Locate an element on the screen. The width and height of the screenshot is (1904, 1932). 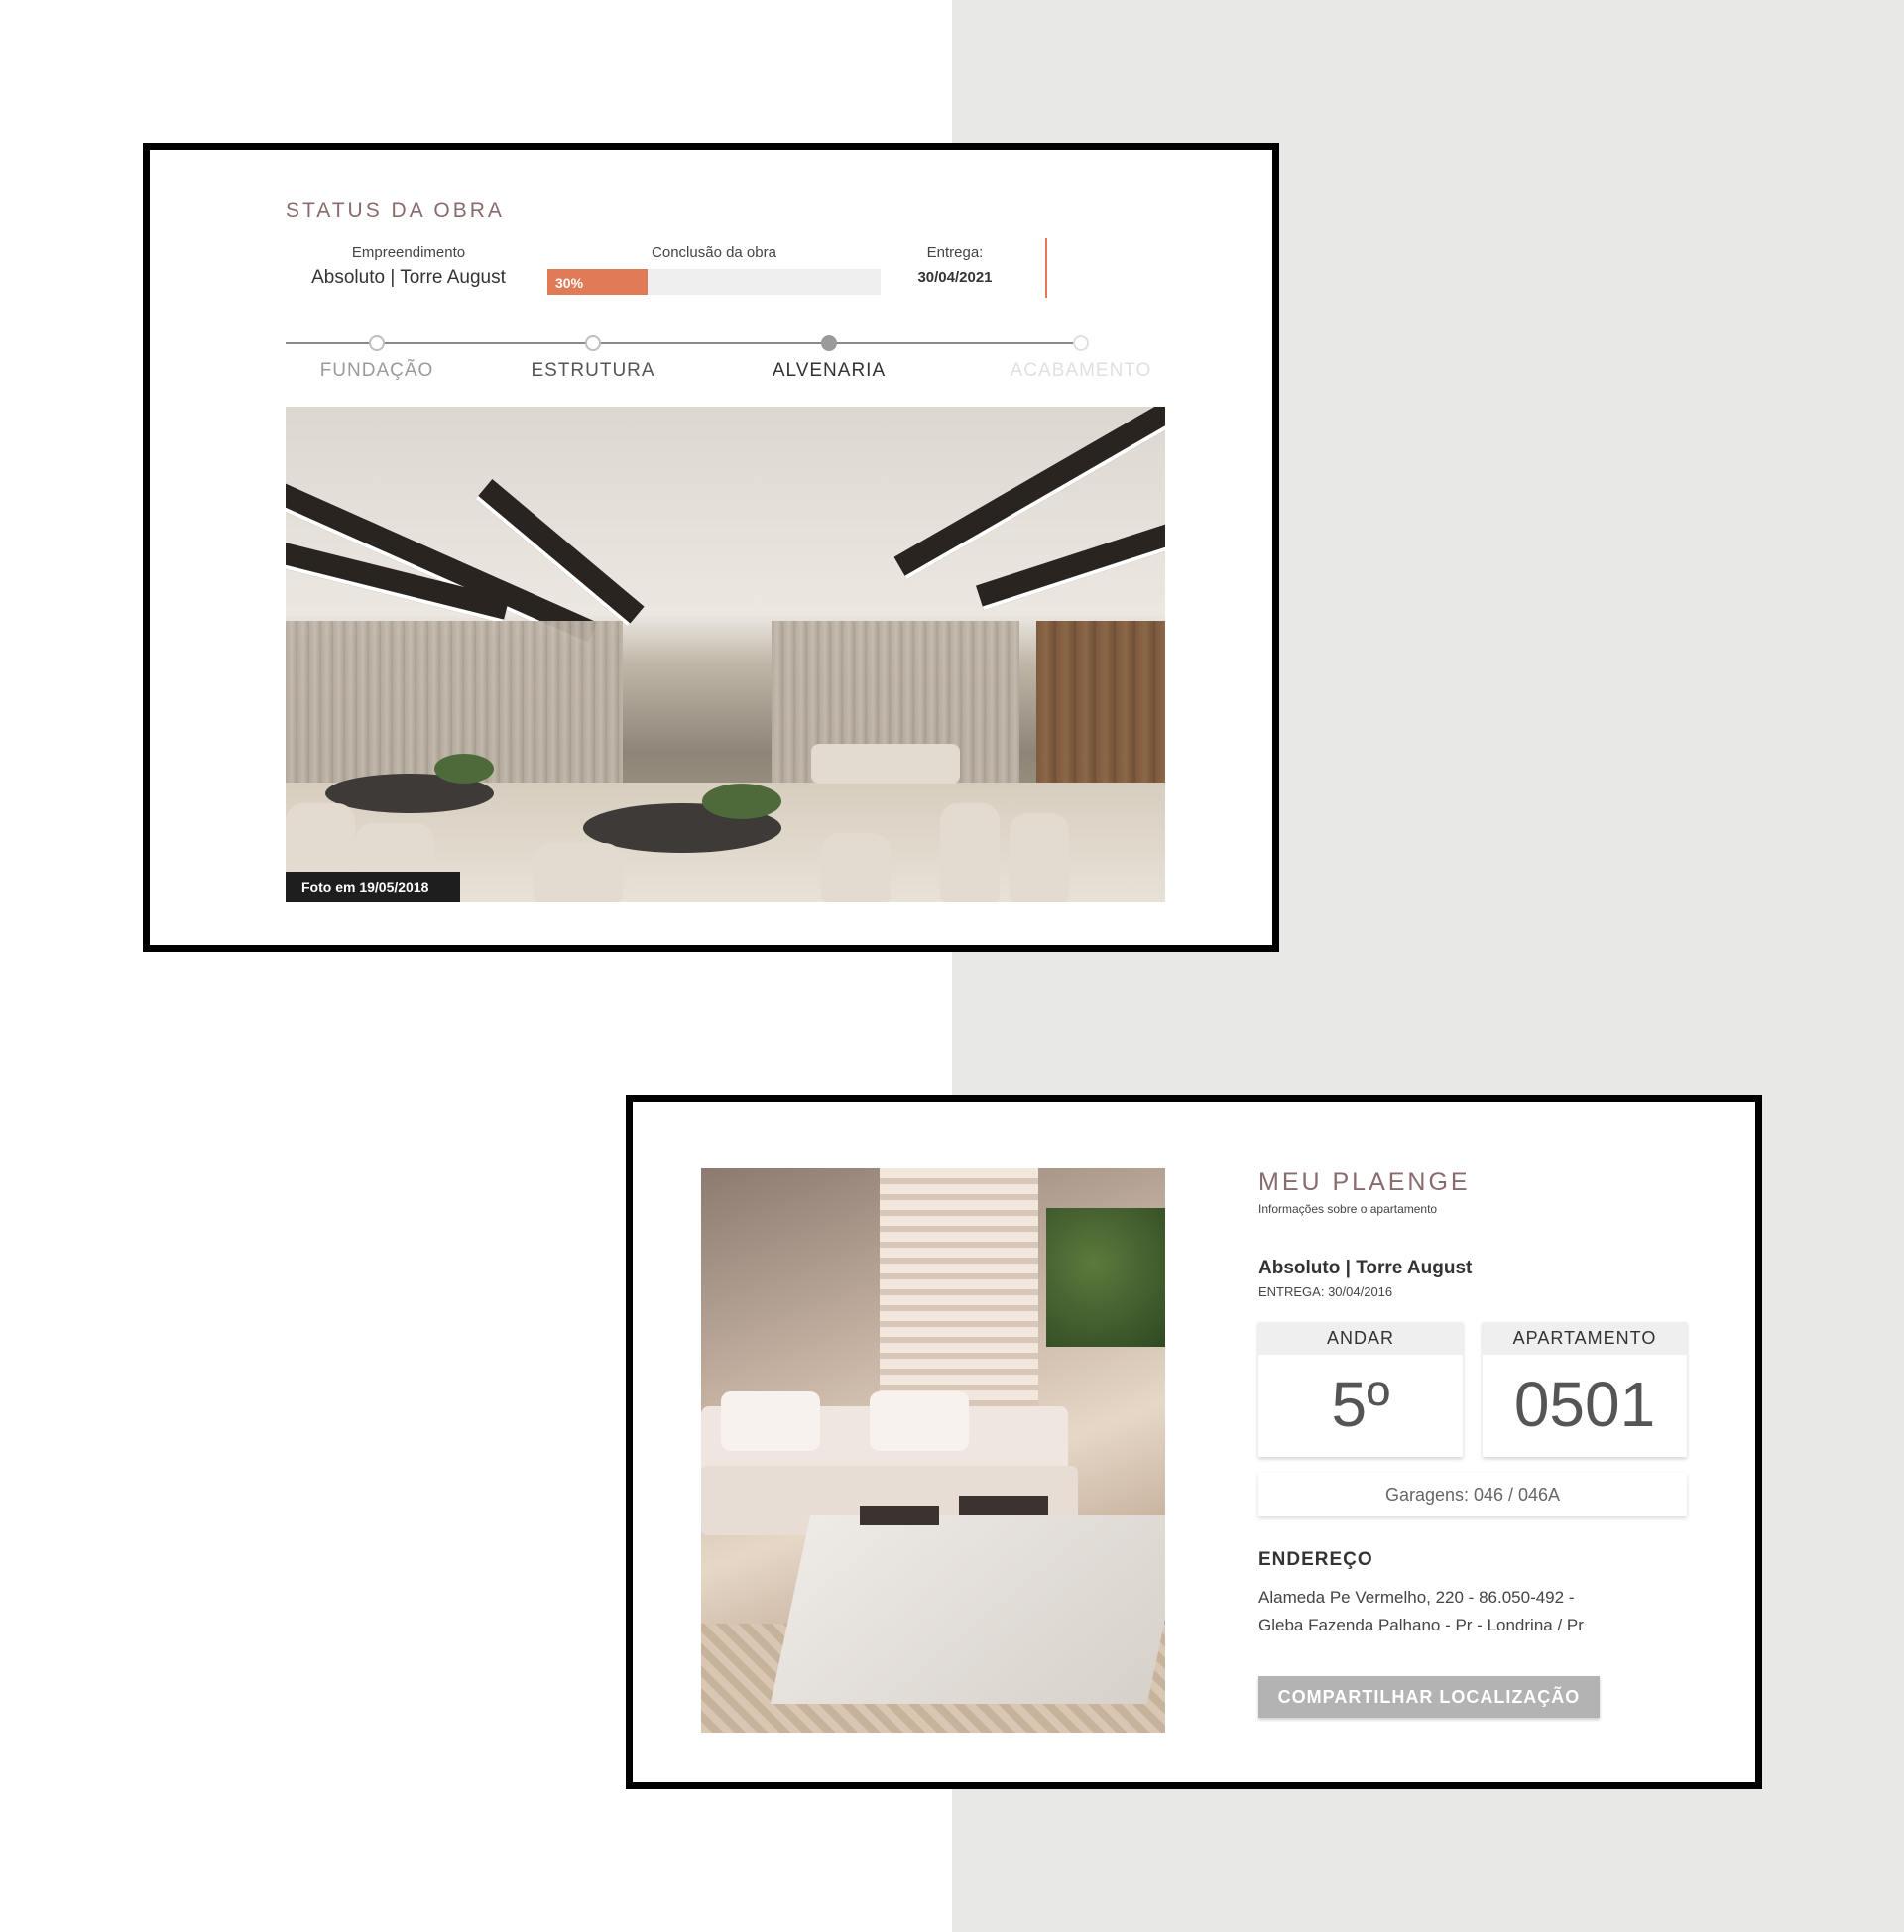
meu-plaenge-subtitle: Informações sobre o apartamento is located at coordinates (1348, 1209).